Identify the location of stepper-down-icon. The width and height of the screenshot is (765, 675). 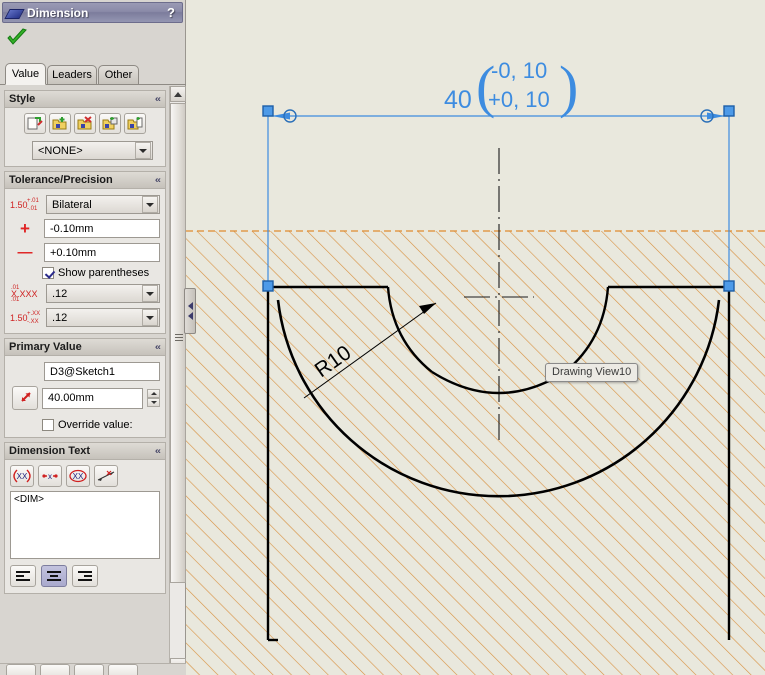
(153, 402).